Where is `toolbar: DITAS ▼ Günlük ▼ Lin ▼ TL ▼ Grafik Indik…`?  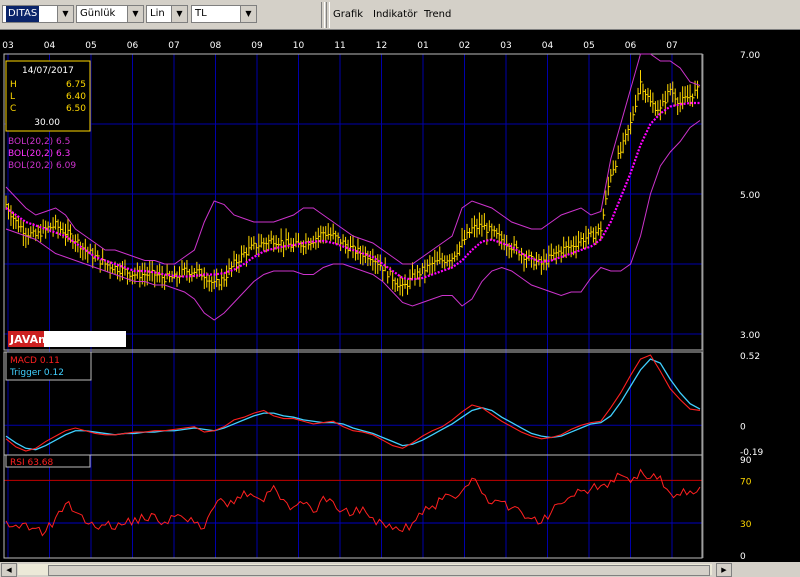 toolbar: DITAS ▼ Günlük ▼ Lin ▼ TL ▼ Grafik Indik… is located at coordinates (400, 15).